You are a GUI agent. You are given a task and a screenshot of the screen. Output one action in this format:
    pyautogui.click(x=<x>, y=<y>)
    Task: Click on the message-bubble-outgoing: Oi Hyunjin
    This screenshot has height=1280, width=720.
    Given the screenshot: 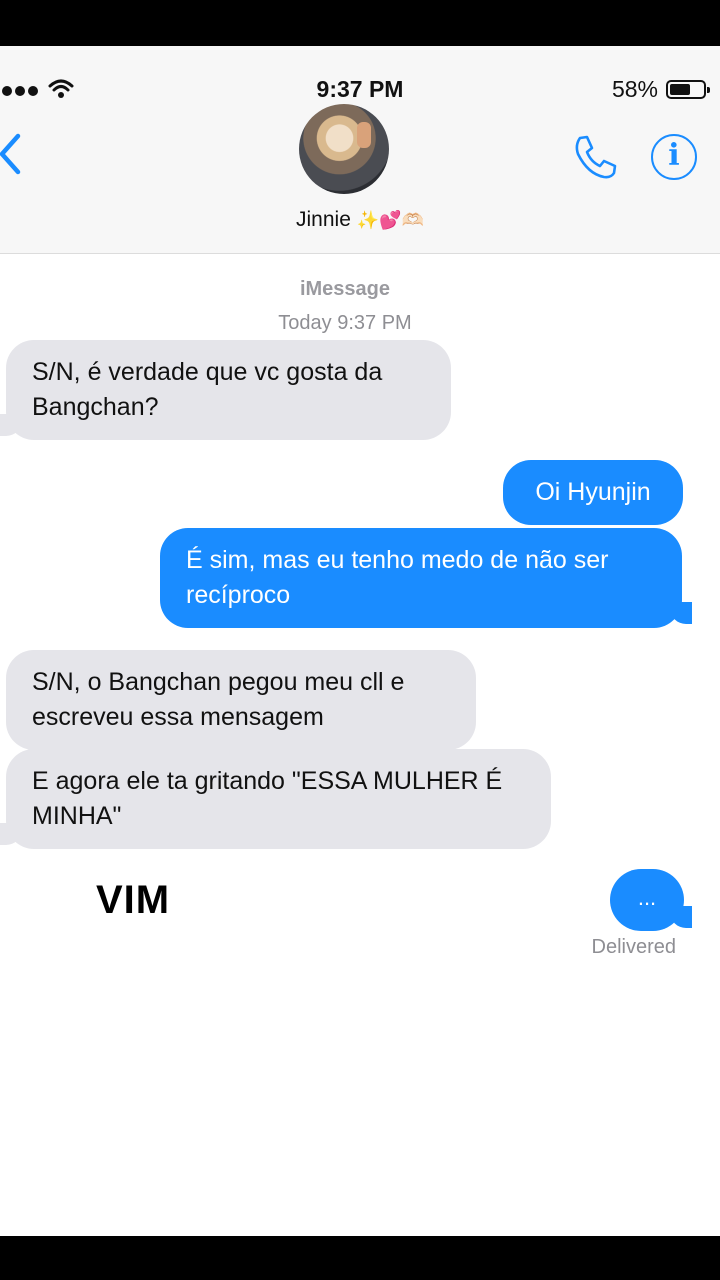 What is the action you would take?
    pyautogui.click(x=593, y=492)
    